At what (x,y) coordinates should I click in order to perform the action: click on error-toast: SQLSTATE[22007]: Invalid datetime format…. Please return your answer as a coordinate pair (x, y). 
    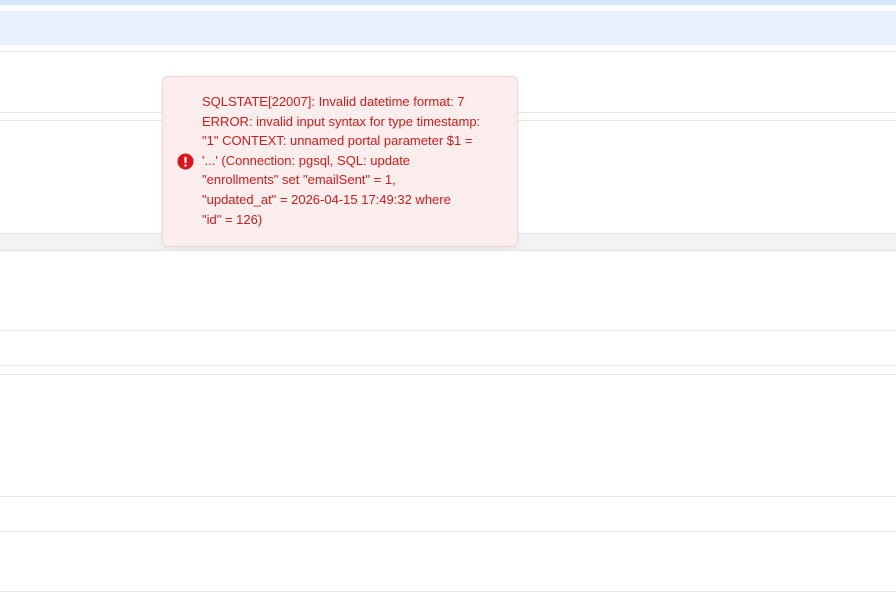
    Looking at the image, I should click on (340, 161).